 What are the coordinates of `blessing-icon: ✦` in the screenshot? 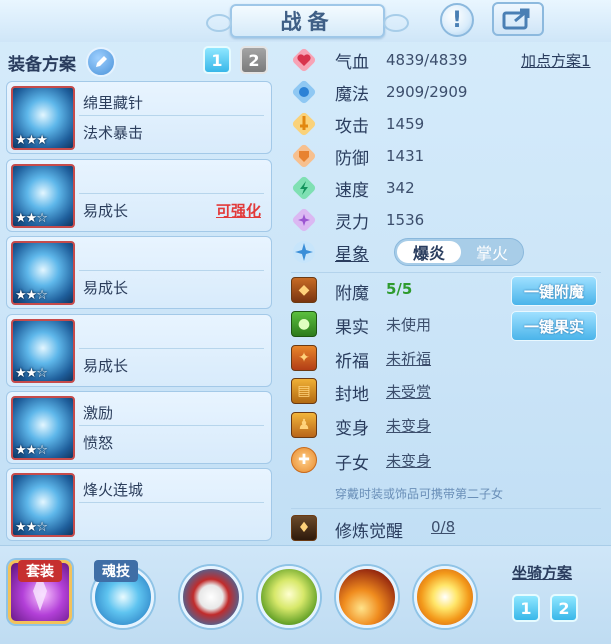 It's located at (304, 358).